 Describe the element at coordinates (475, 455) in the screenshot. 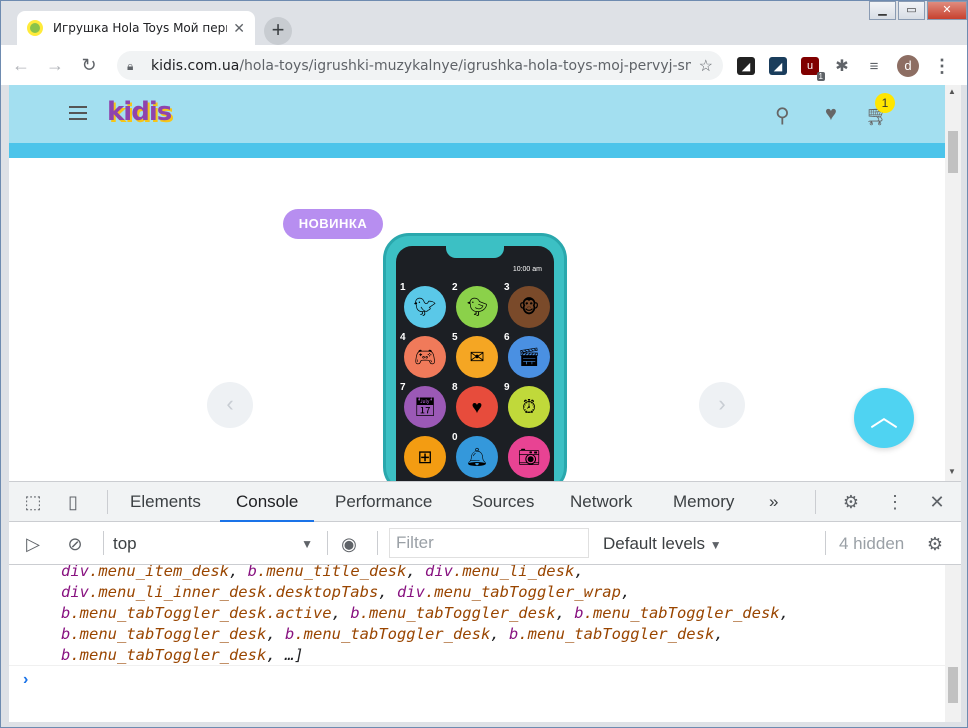

I see `bell-icon: 0 🔔︎` at that location.